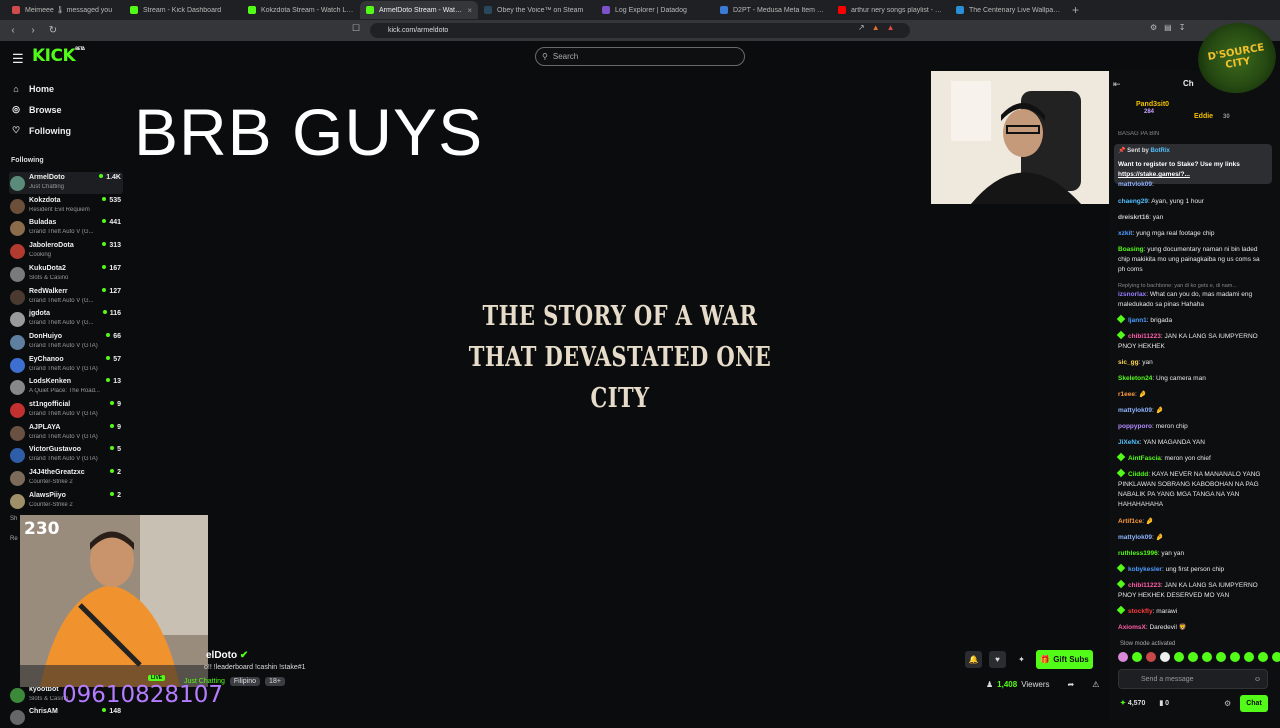 Image resolution: width=1280 pixels, height=728 pixels. What do you see at coordinates (66, 455) in the screenshot?
I see `followed-channel: VictorGustavoo Grand Theft Auto V (GTA) 5` at bounding box center [66, 455].